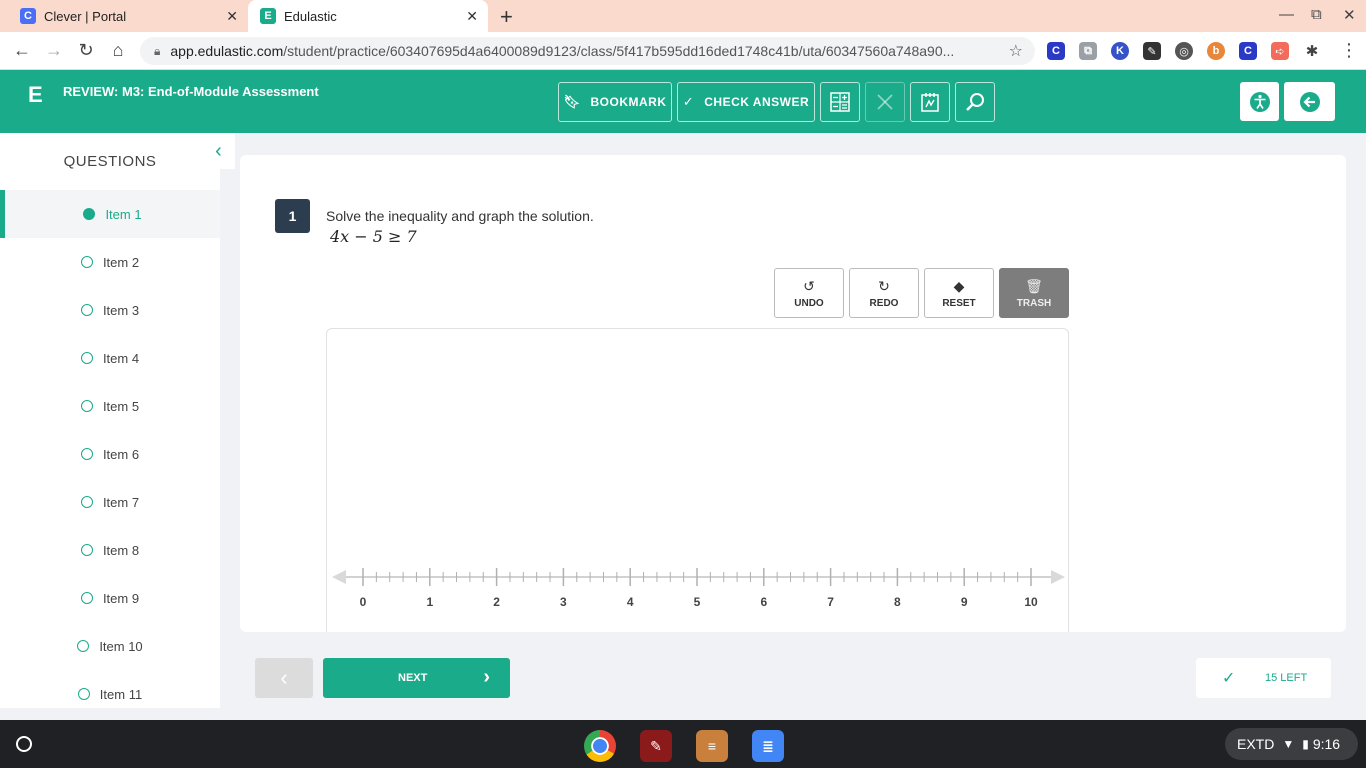 This screenshot has height=768, width=1366. I want to click on sidebar-item-6: Item 6, so click(110, 454).